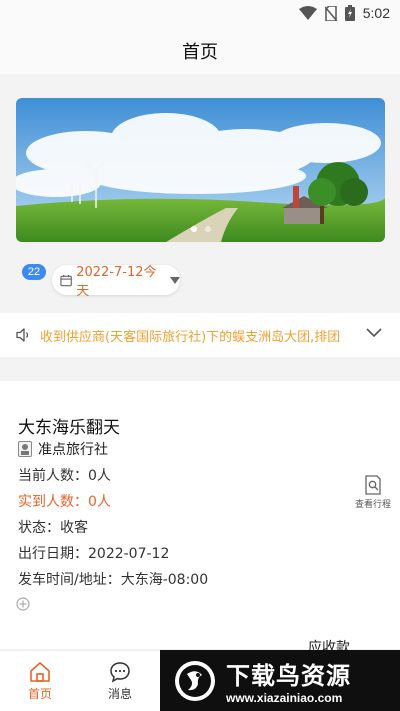  I want to click on trip-title: 大东海乐翻天, so click(69, 428).